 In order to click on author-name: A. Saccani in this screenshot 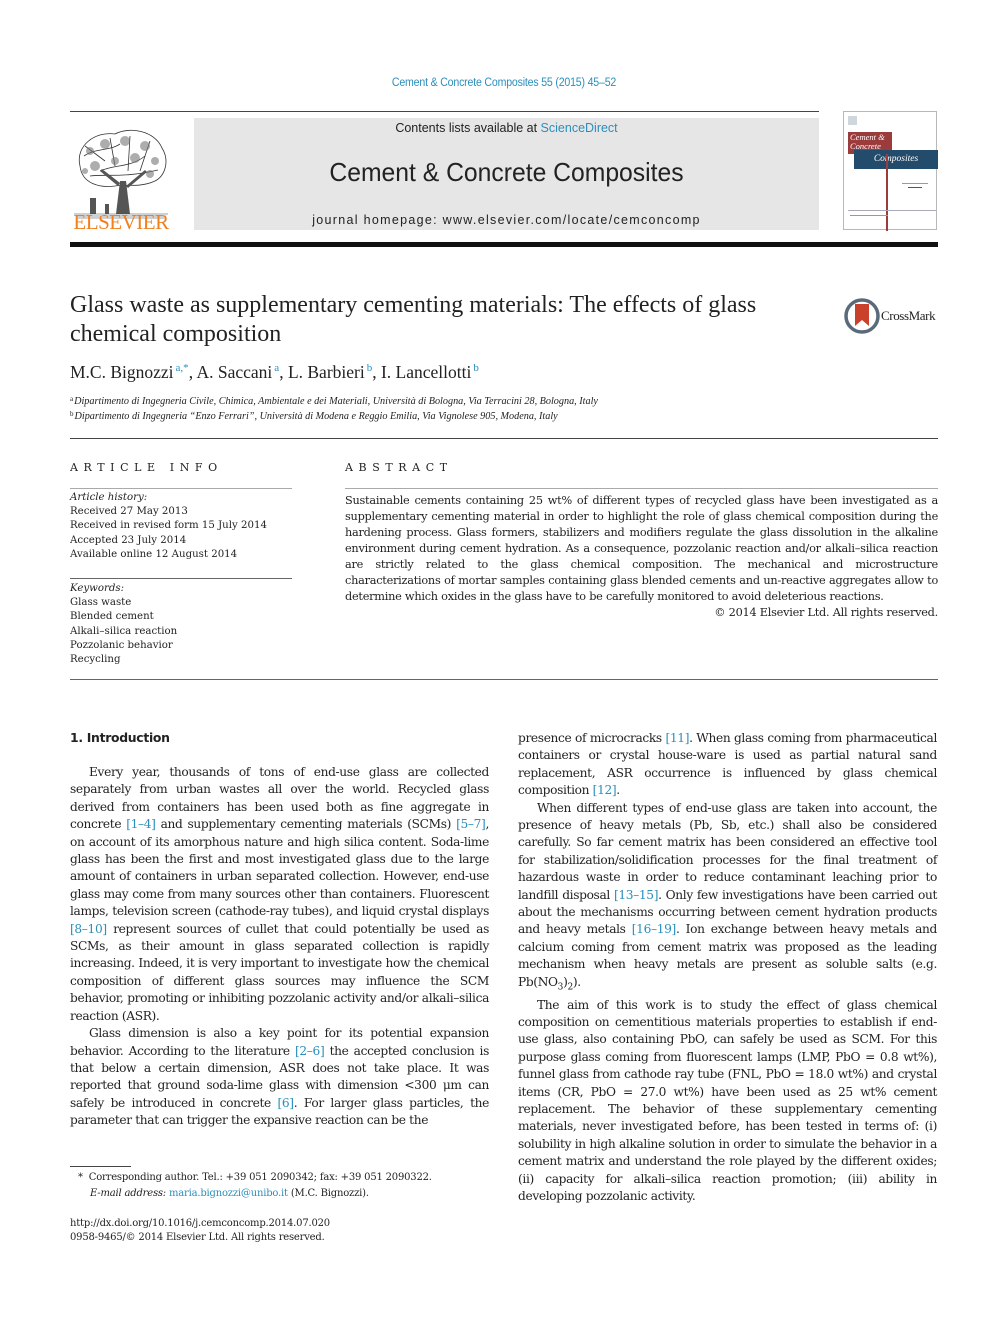, I will do `click(234, 372)`.